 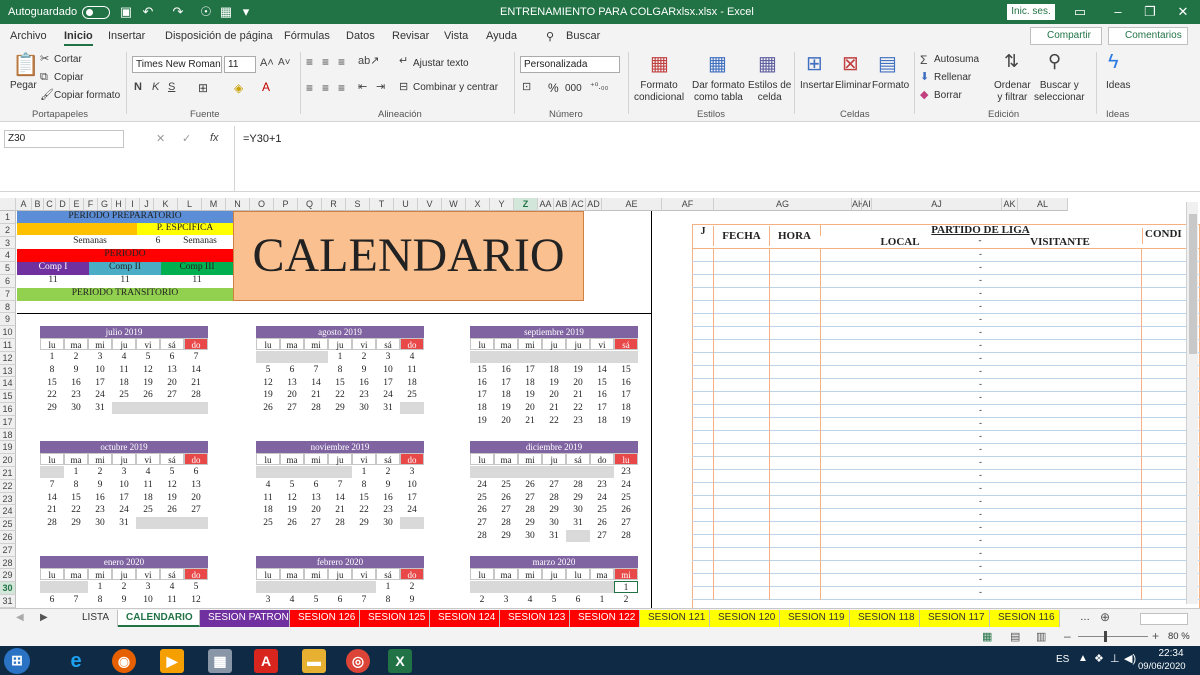 What do you see at coordinates (292, 574) in the screenshot?
I see `weekday-header: ma` at bounding box center [292, 574].